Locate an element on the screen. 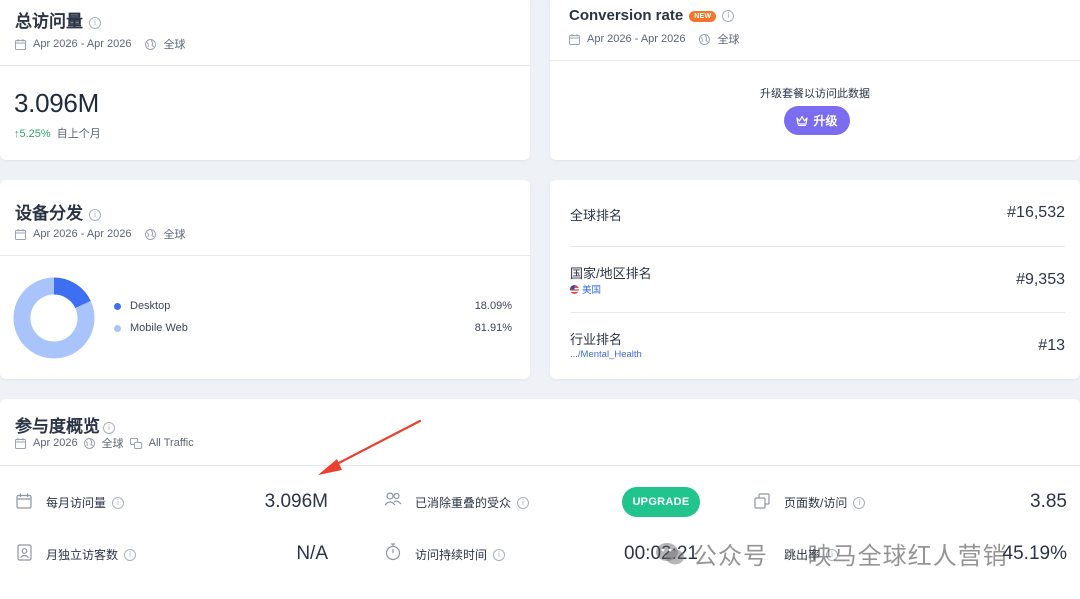 The width and height of the screenshot is (1080, 599). monthly-visits-value: 3.096M is located at coordinates (296, 501).